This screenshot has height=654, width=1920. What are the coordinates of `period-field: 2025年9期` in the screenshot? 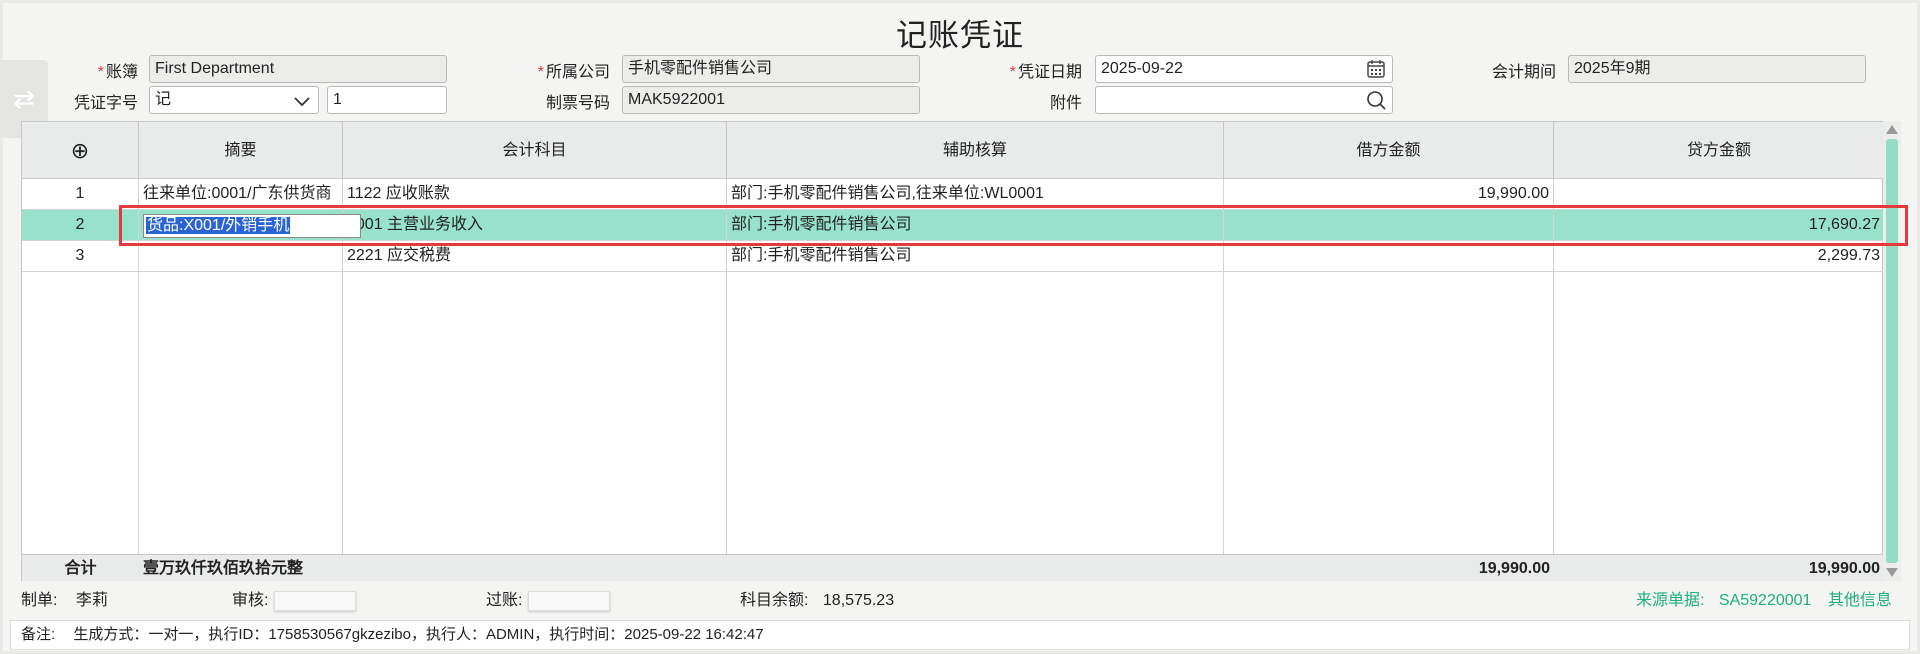 It's located at (1717, 69).